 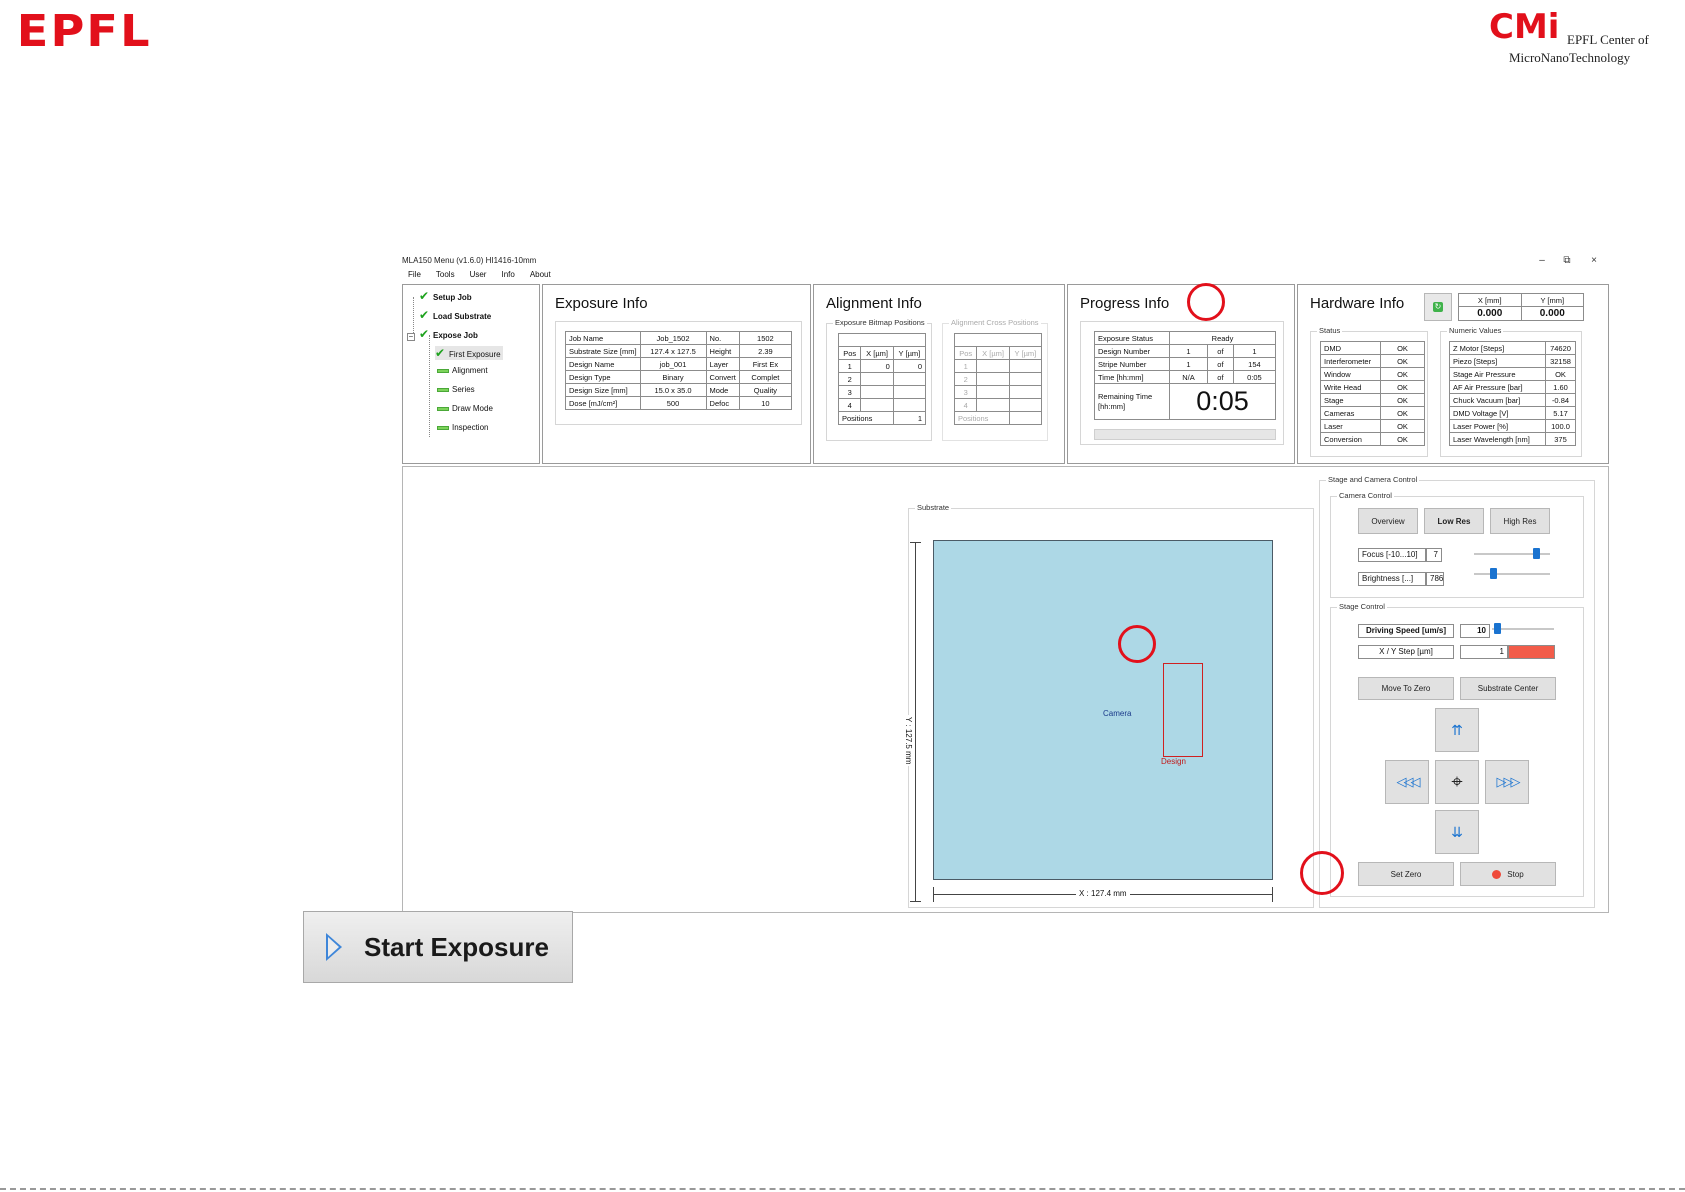 What do you see at coordinates (1406, 688) in the screenshot?
I see `move-to-zero-button: Move To Zero` at bounding box center [1406, 688].